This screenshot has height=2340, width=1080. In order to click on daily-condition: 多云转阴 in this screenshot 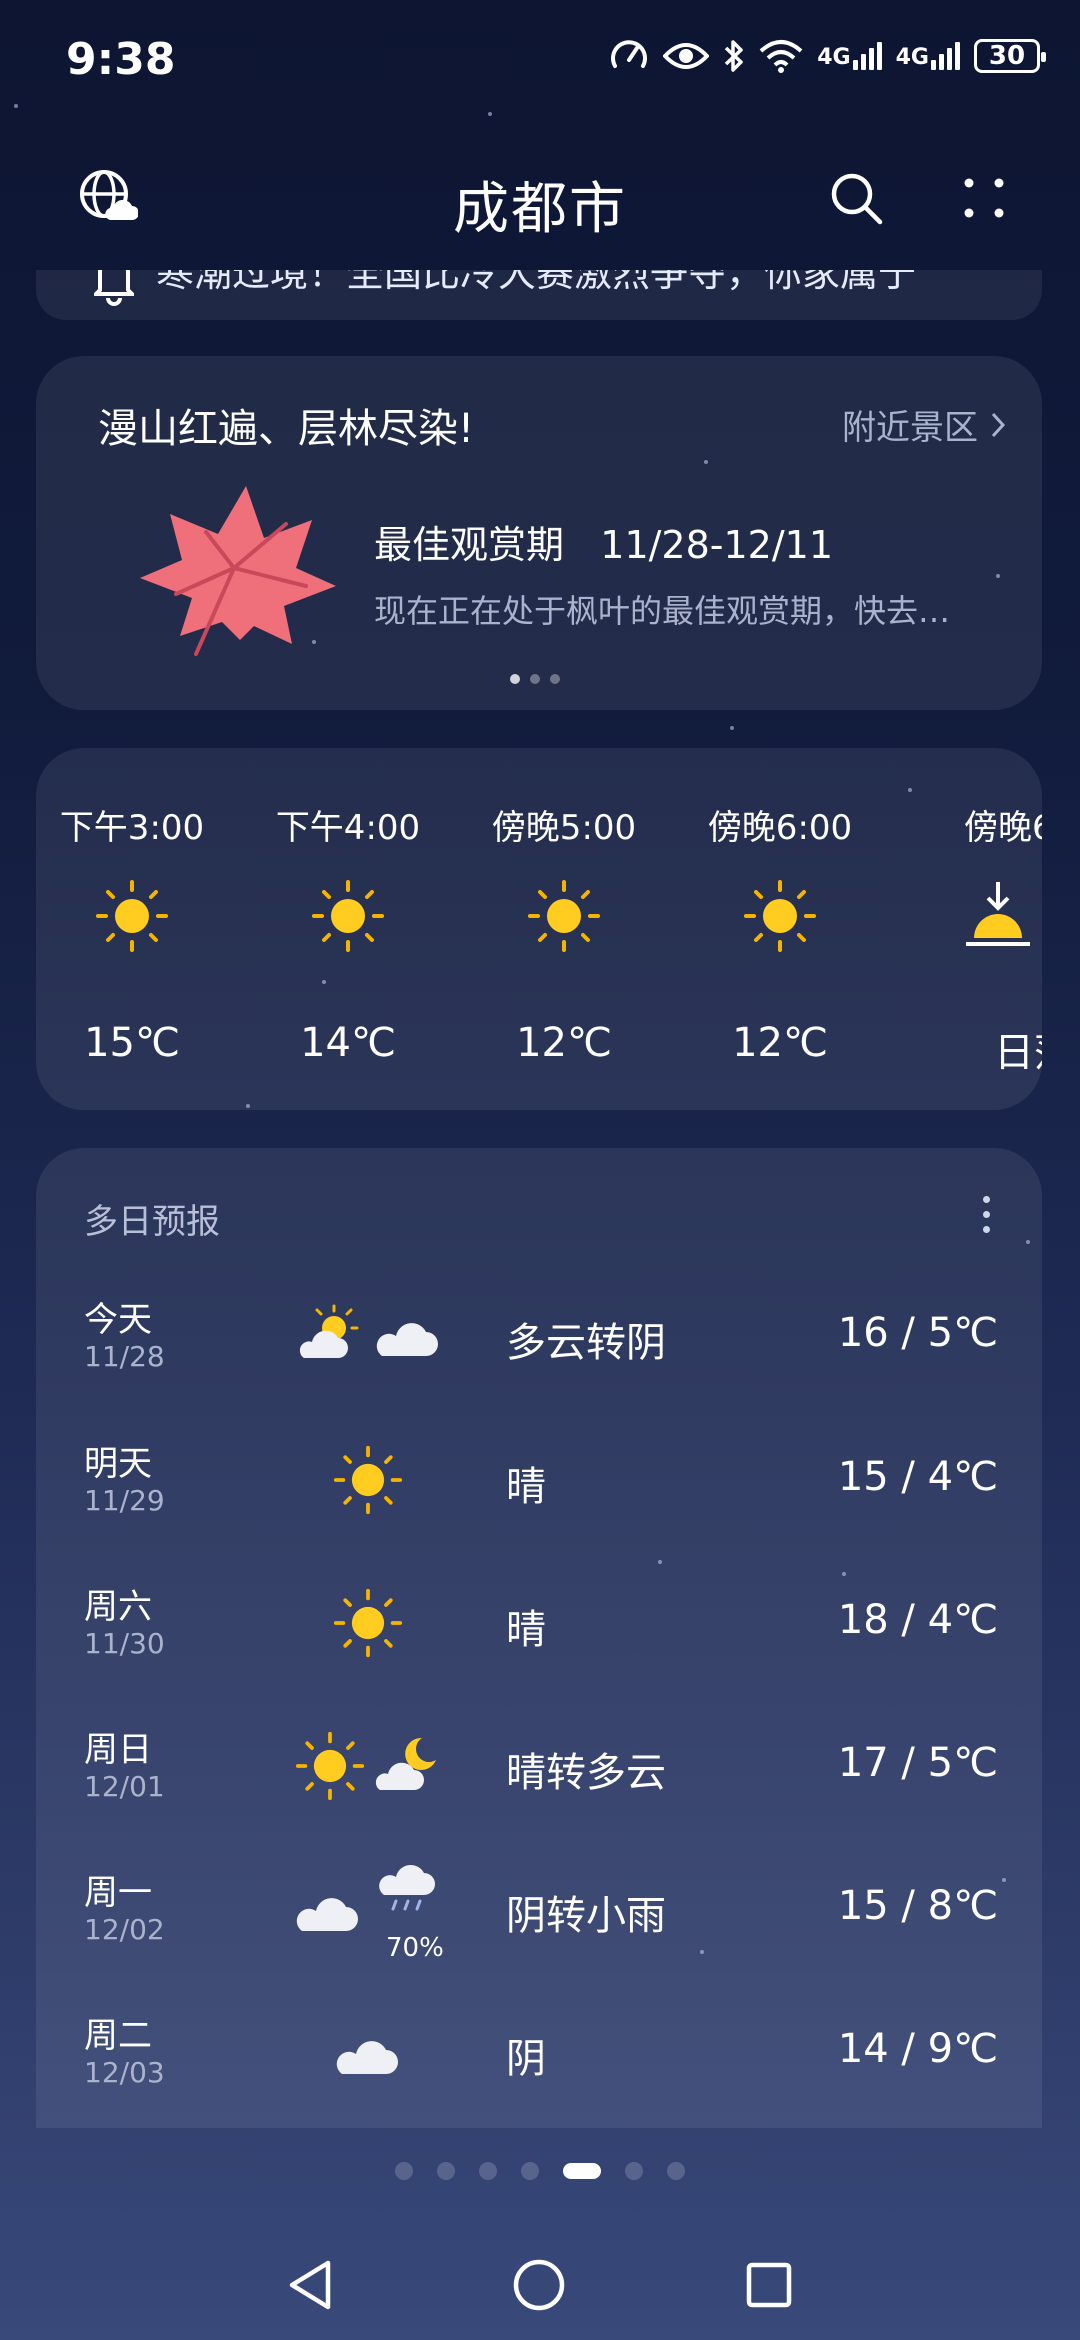, I will do `click(586, 1343)`.